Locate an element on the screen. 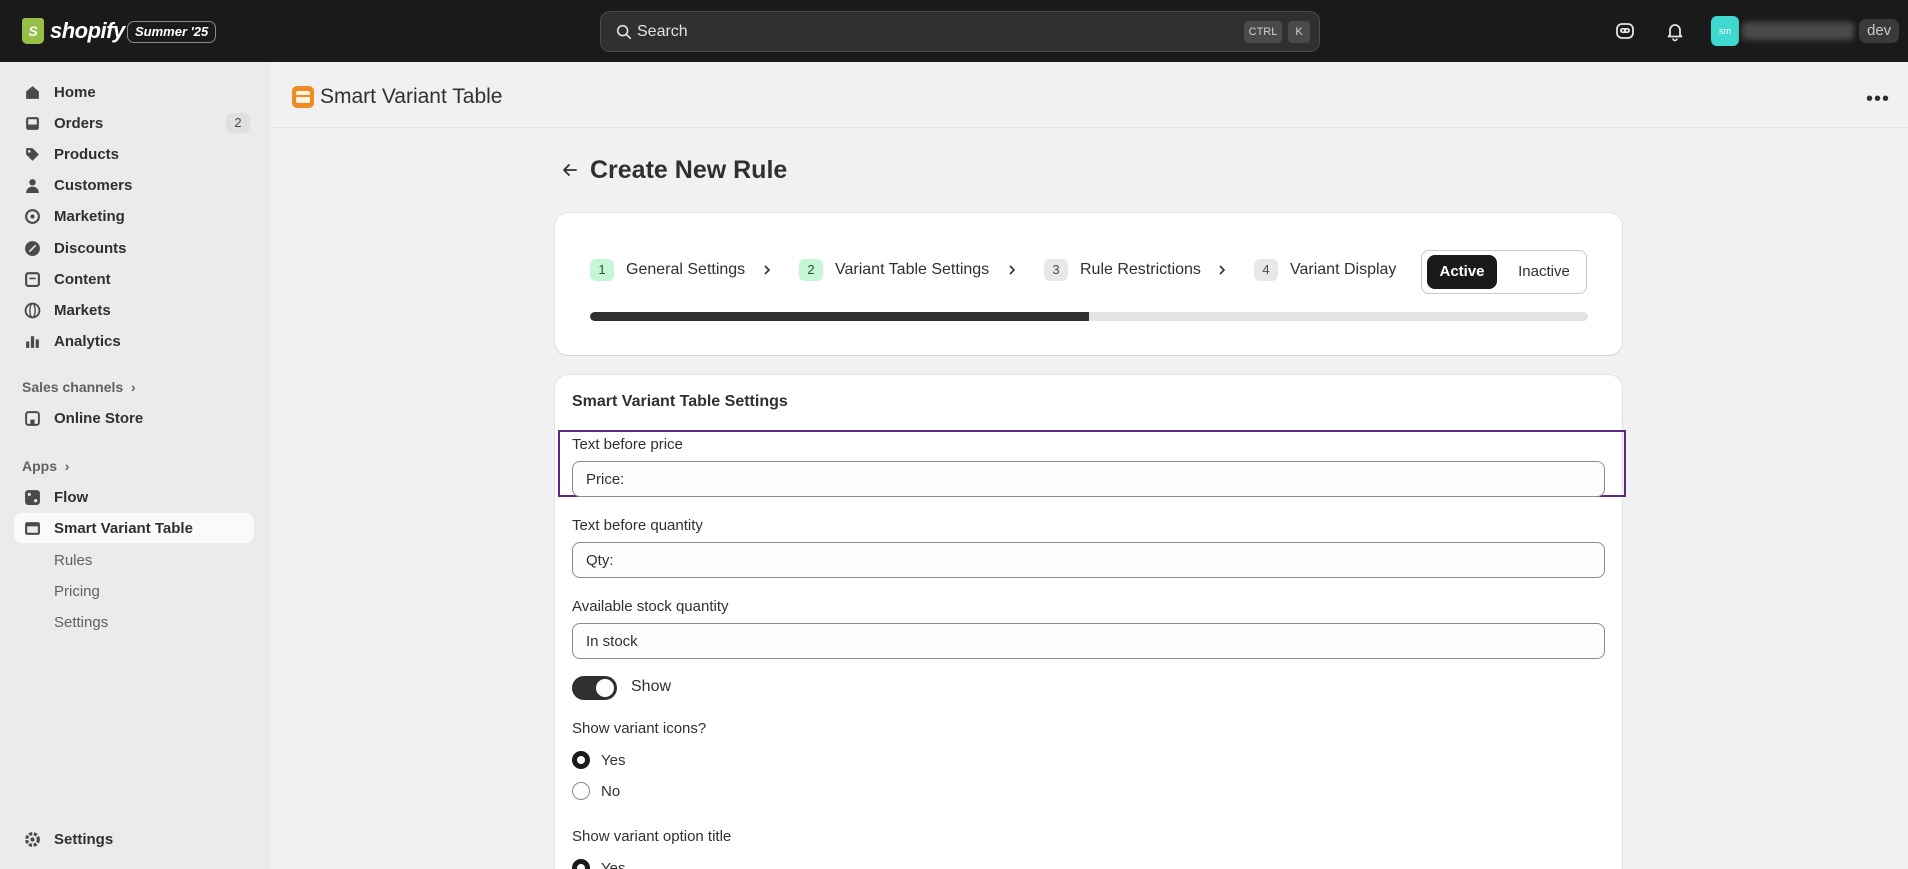  sidebar-item-online-store: Online Store is located at coordinates (134, 418).